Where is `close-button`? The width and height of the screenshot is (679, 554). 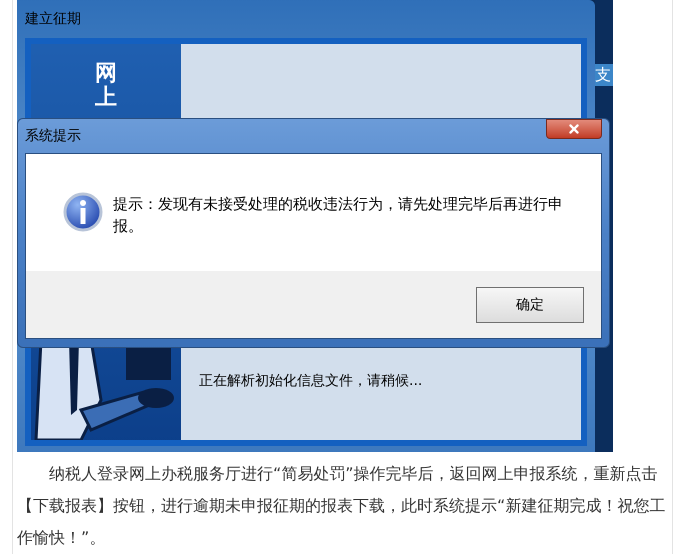
close-button is located at coordinates (574, 129).